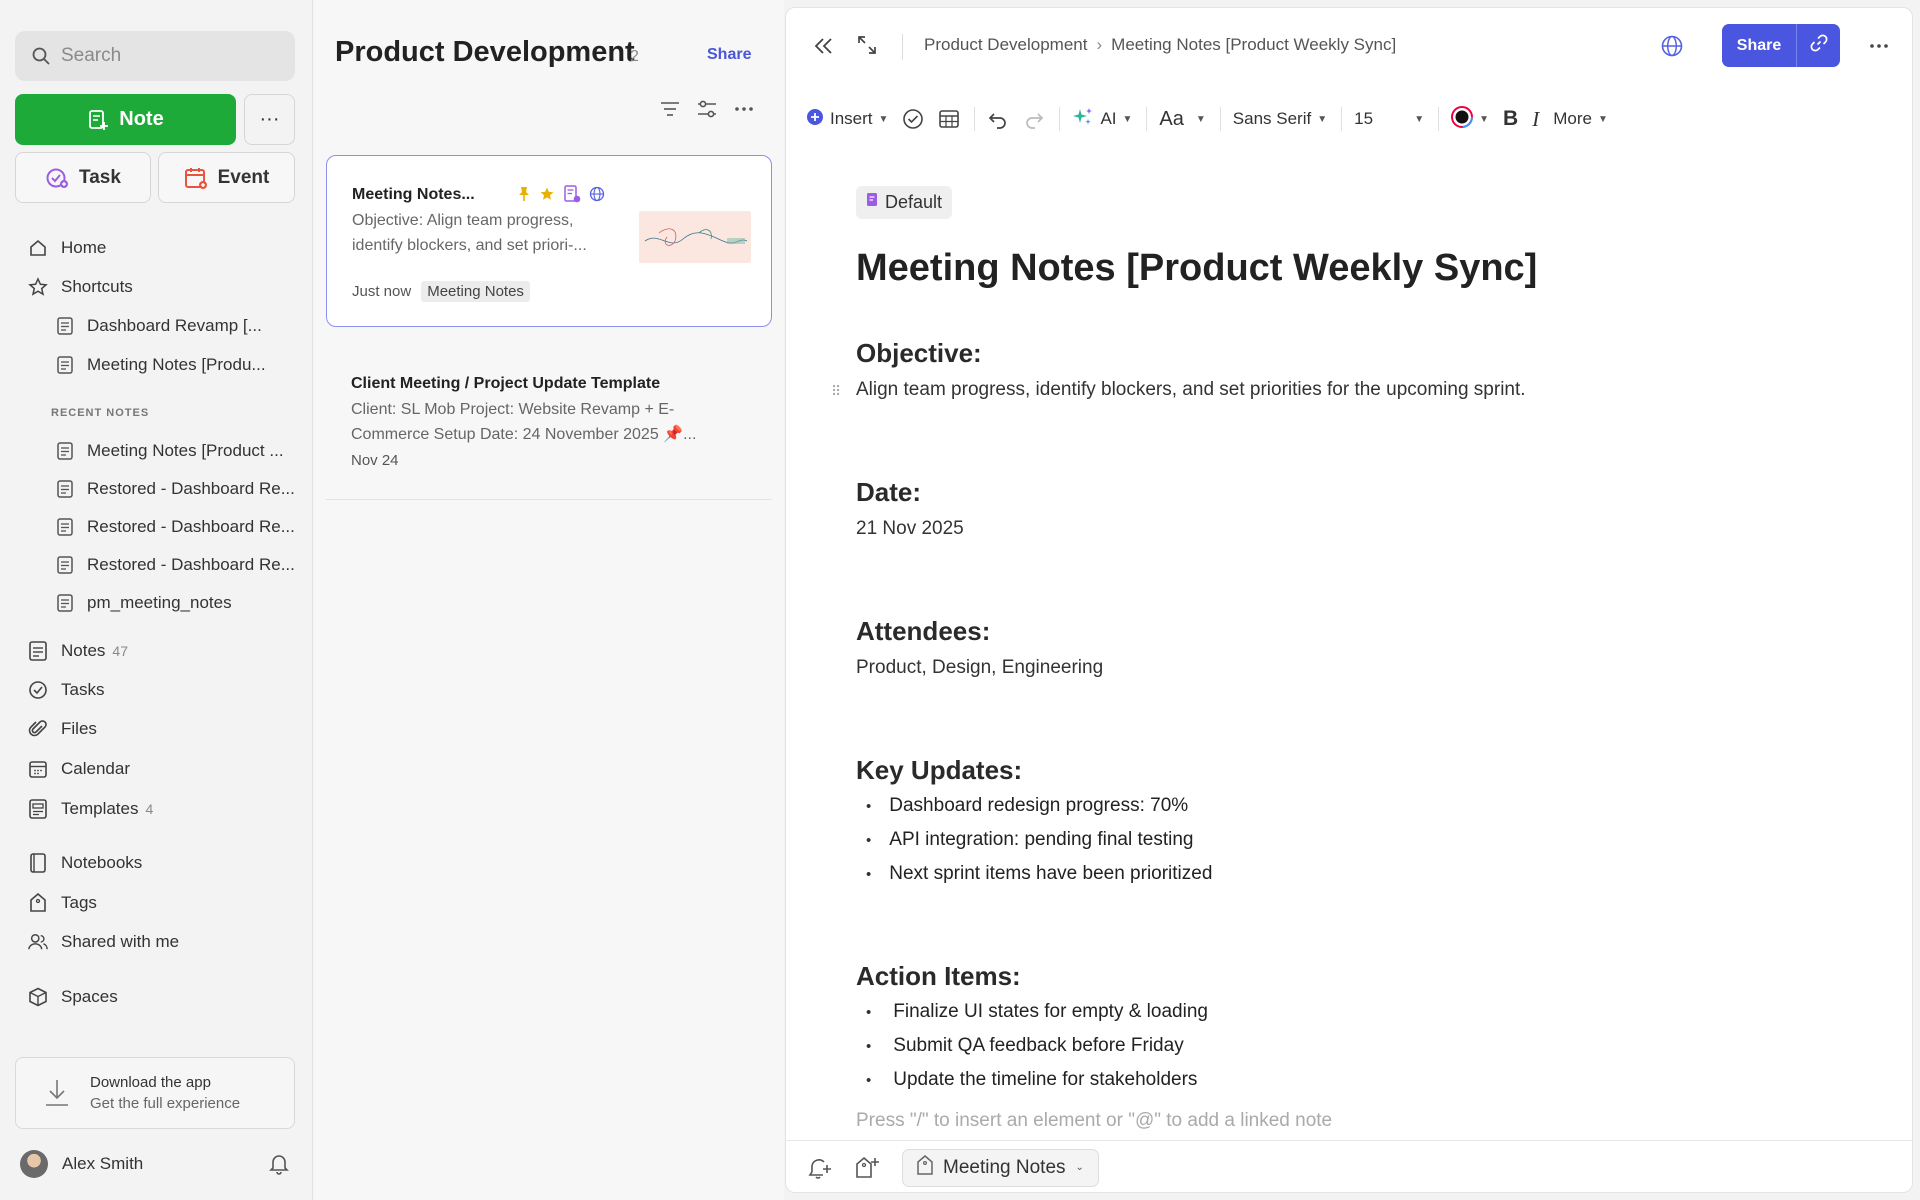  I want to click on note-doc-icon, so click(66, 565).